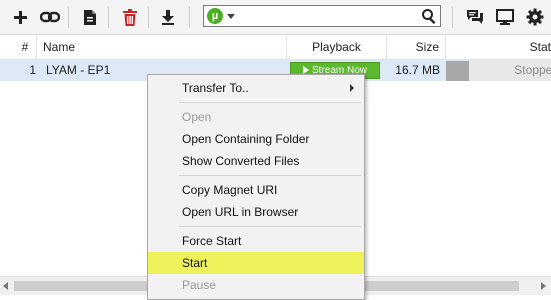  I want to click on download-button, so click(168, 17).